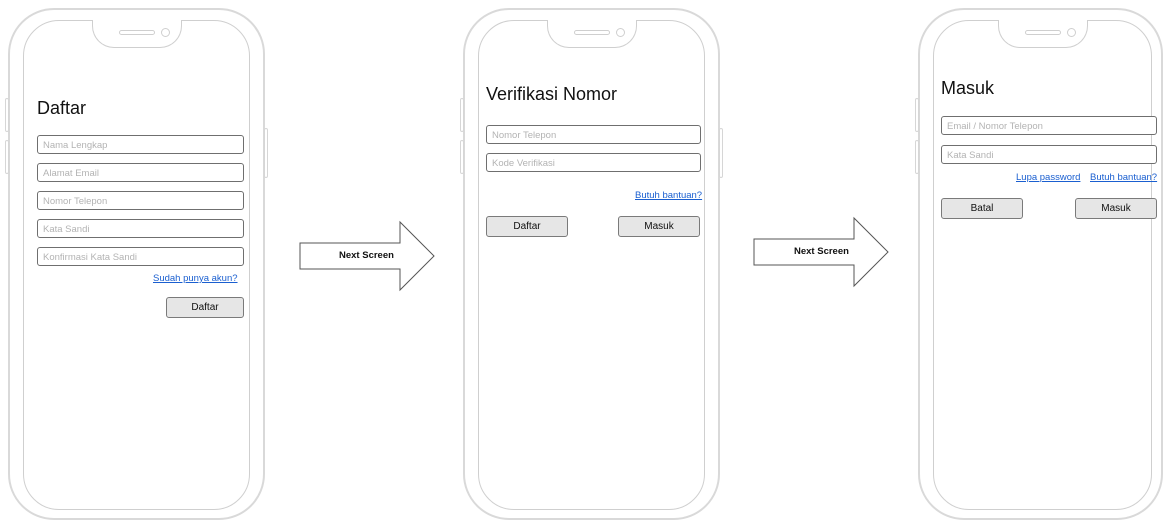 The image size is (1166, 526). What do you see at coordinates (593, 162) in the screenshot?
I see `verification-code-field: Kode Verifikasi` at bounding box center [593, 162].